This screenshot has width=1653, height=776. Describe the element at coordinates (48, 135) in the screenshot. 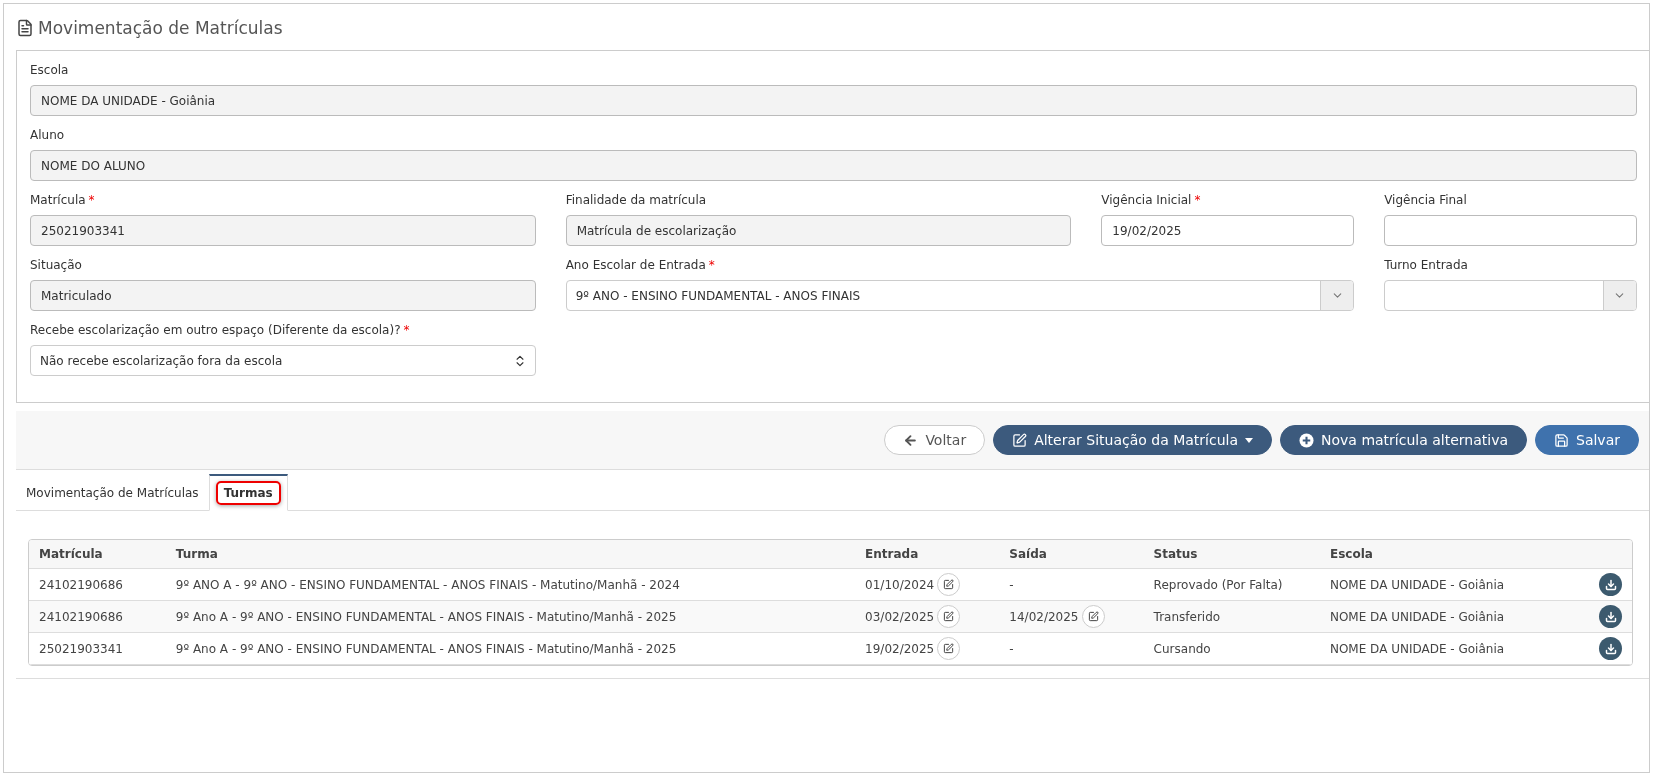

I see `field-label: Aluno` at that location.